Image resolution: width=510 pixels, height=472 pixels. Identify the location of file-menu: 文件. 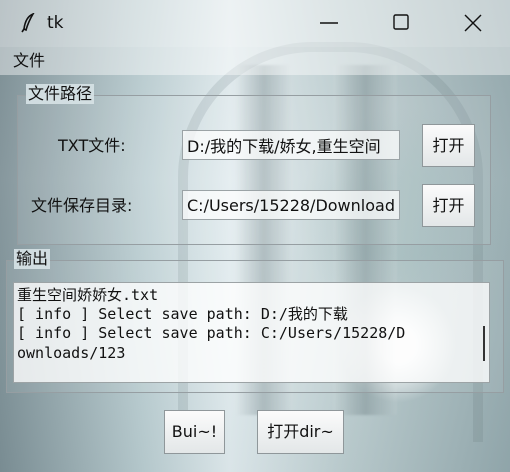
(29, 61).